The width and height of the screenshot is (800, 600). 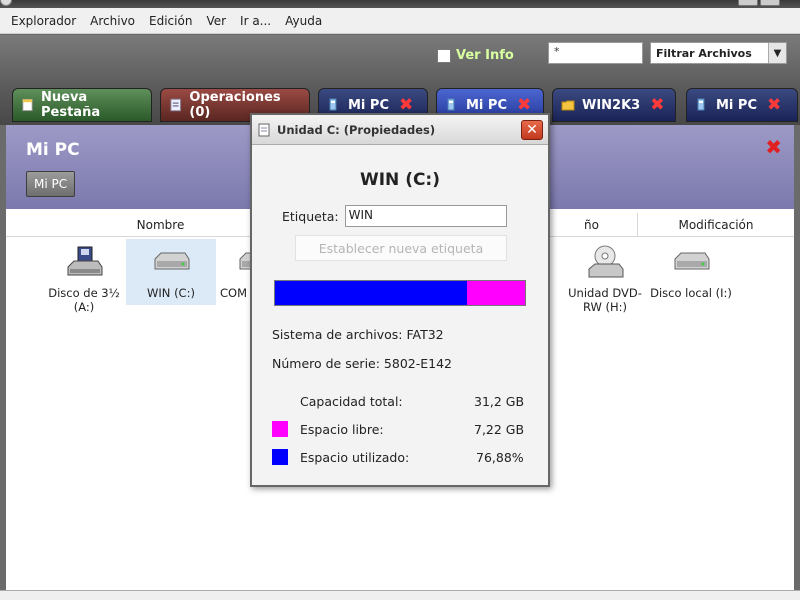 I want to click on tab-nueva-pestana: Nueva Pestaña, so click(x=82, y=105).